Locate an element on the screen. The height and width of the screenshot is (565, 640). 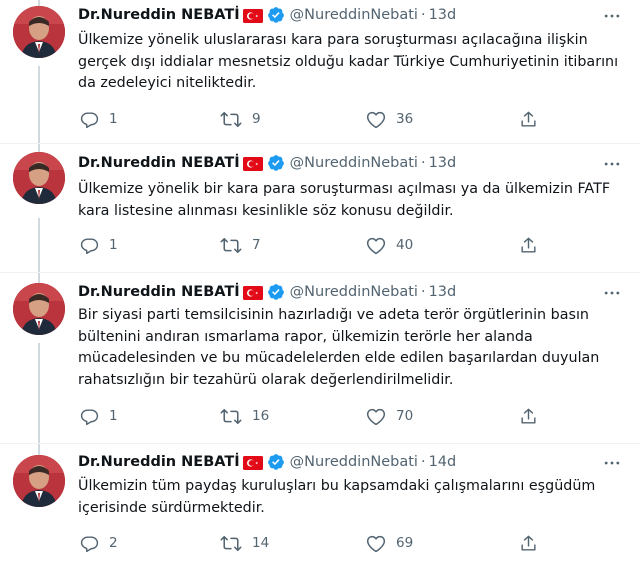
tweet-header: Dr.Nureddin NEBATİ @NureddinNebati · 14d is located at coordinates (267, 462).